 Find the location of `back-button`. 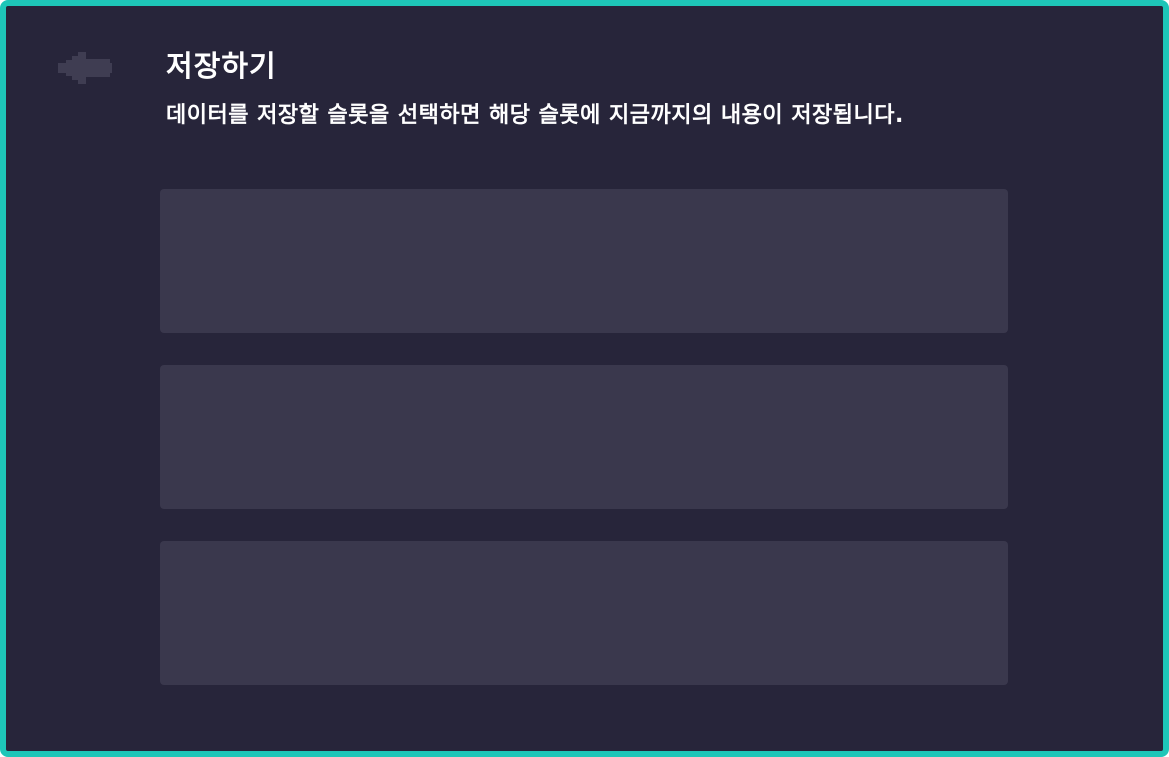

back-button is located at coordinates (83, 68).